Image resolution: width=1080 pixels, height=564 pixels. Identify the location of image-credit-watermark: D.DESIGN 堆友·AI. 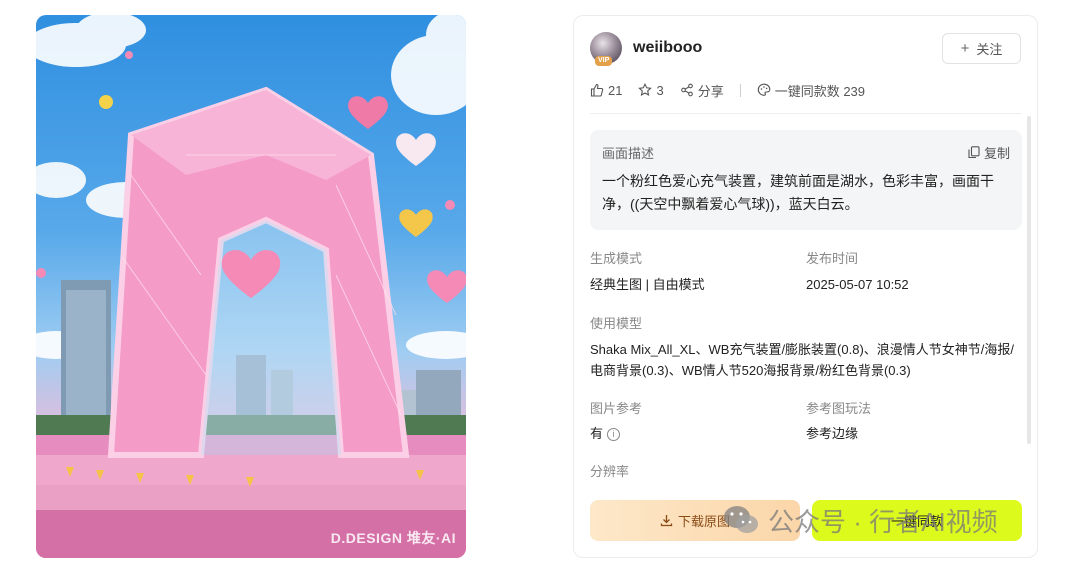
(393, 538).